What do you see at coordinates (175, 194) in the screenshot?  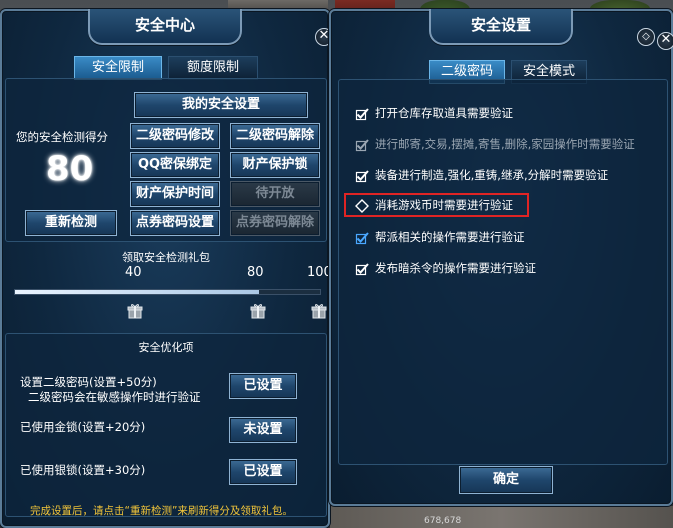 I see `property-protect-time-button: 财产保护时间` at bounding box center [175, 194].